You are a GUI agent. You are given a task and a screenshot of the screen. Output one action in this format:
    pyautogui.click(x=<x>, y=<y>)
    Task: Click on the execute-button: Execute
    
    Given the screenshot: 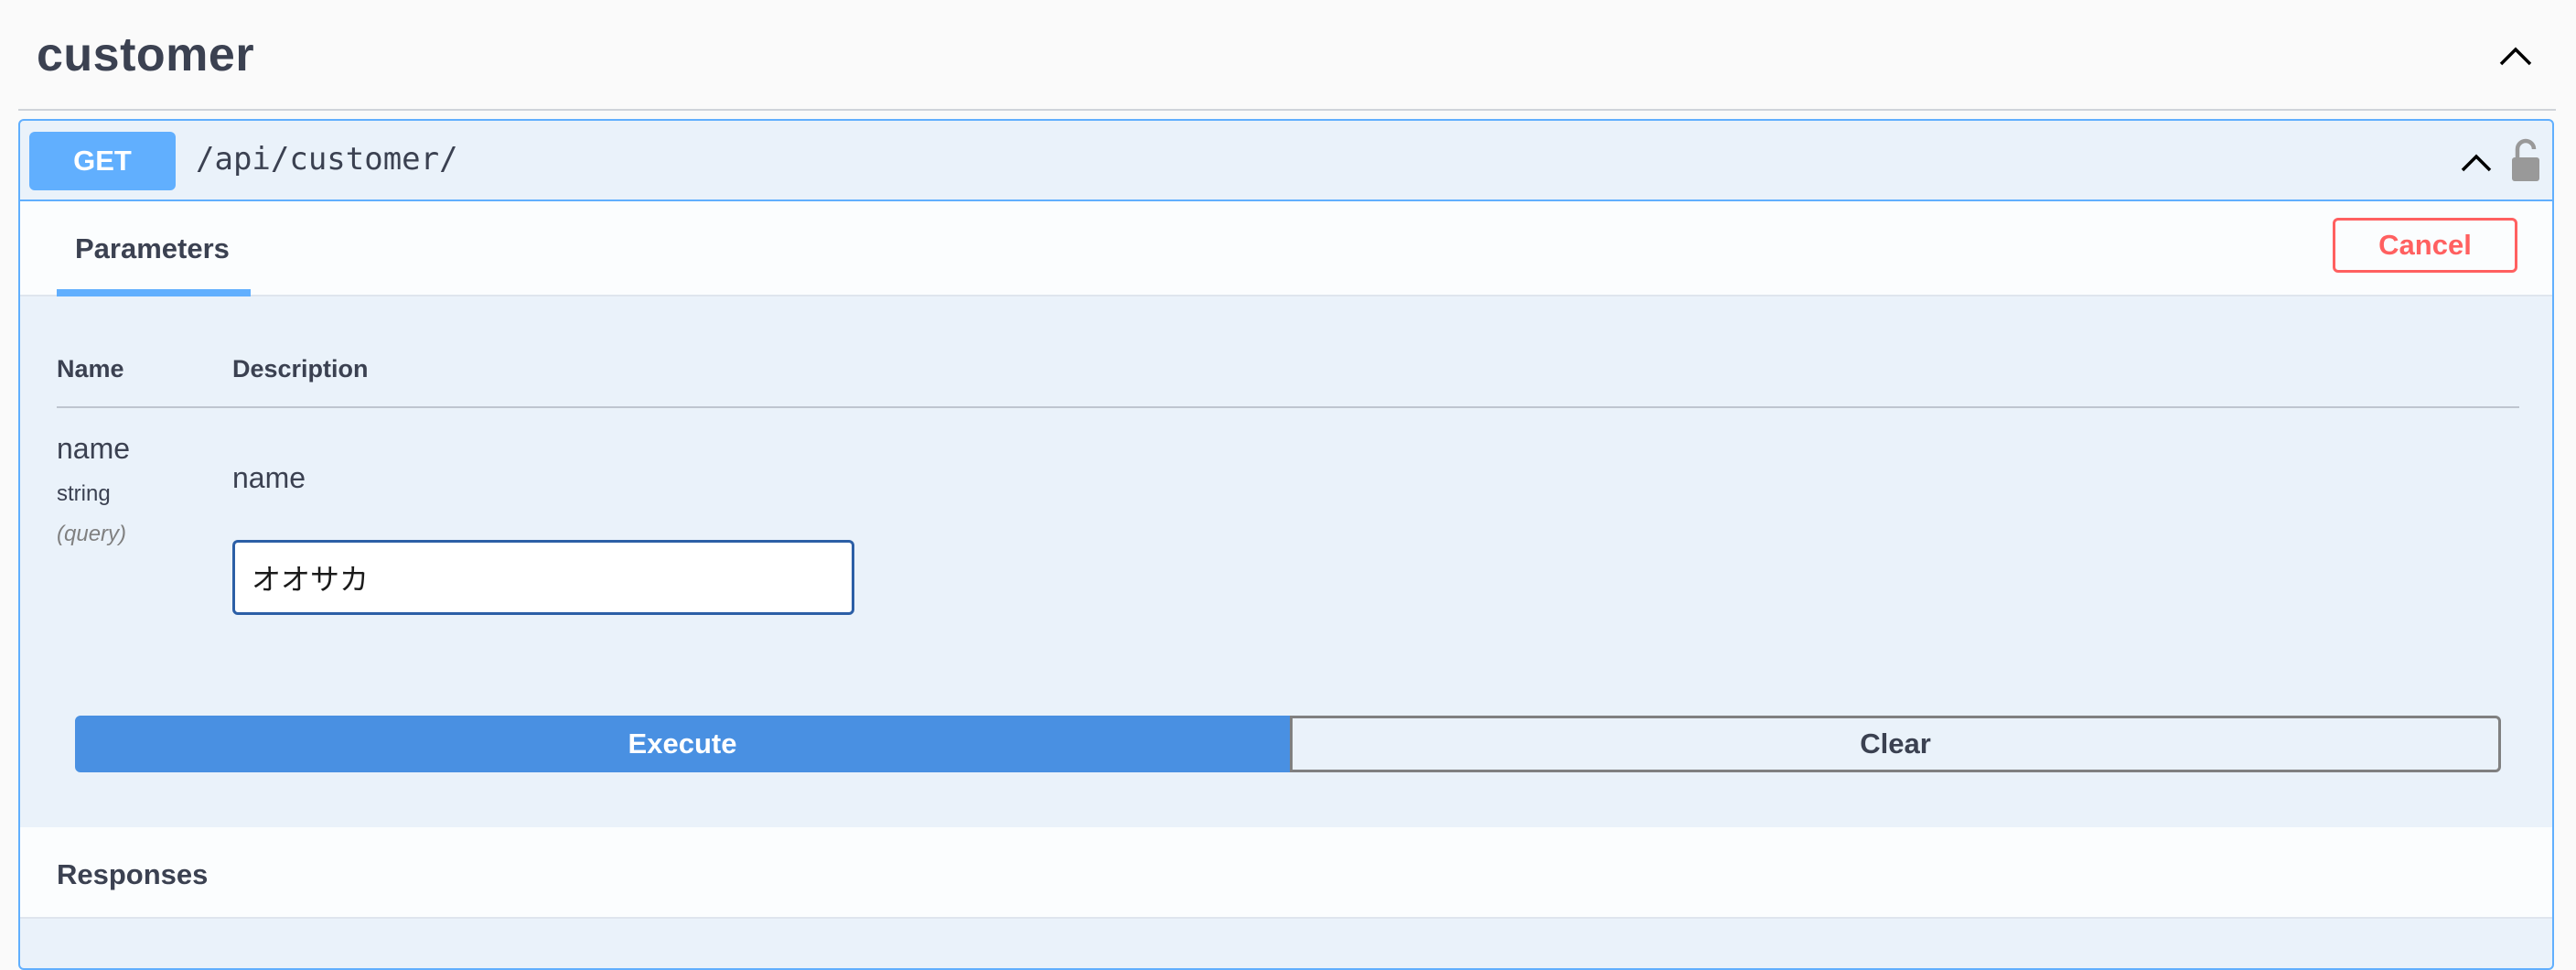 What is the action you would take?
    pyautogui.click(x=682, y=744)
    